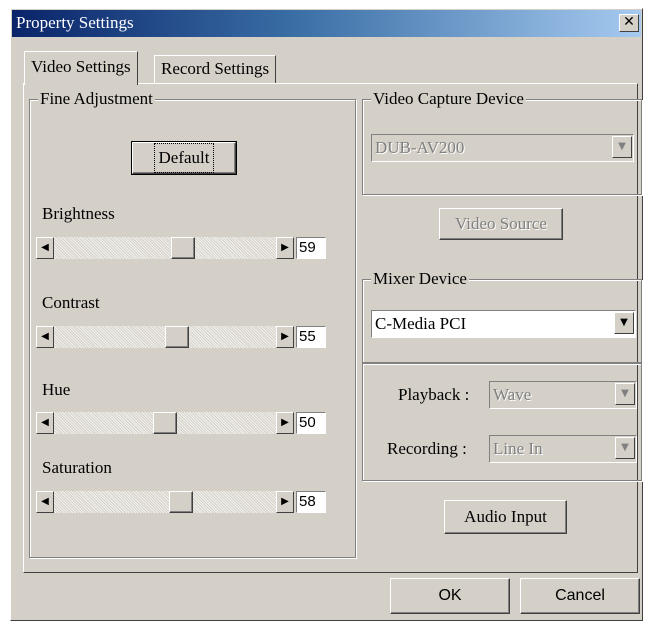 Image resolution: width=645 pixels, height=623 pixels. I want to click on close-button: ✕, so click(629, 23).